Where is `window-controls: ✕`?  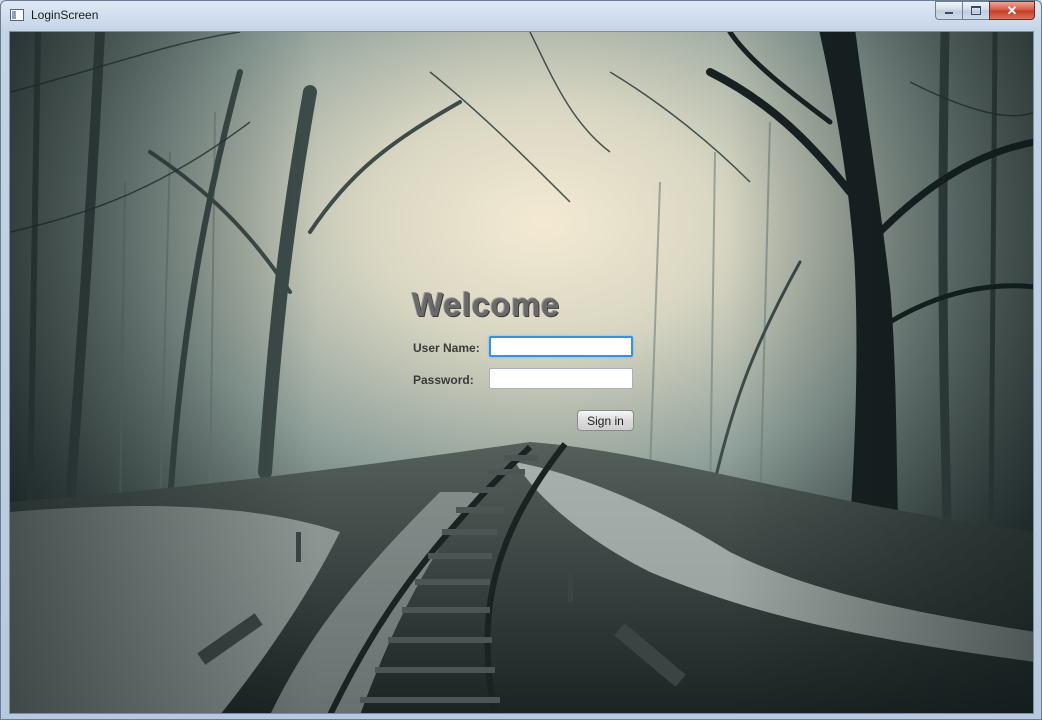 window-controls: ✕ is located at coordinates (985, 11).